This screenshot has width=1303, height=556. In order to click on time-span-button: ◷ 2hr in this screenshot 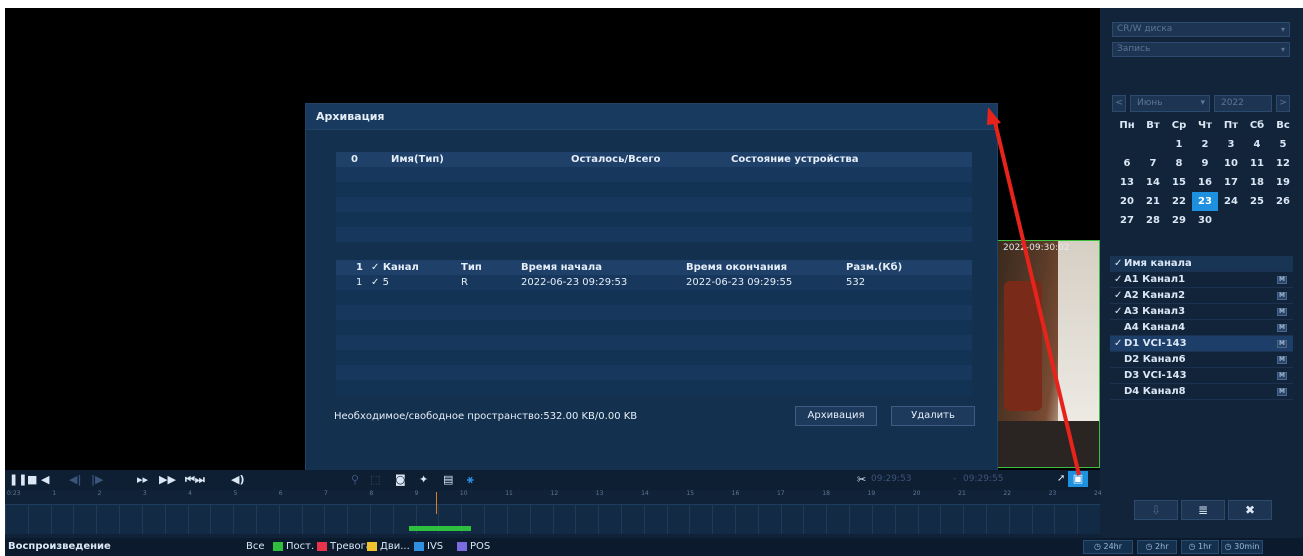, I will do `click(1157, 547)`.